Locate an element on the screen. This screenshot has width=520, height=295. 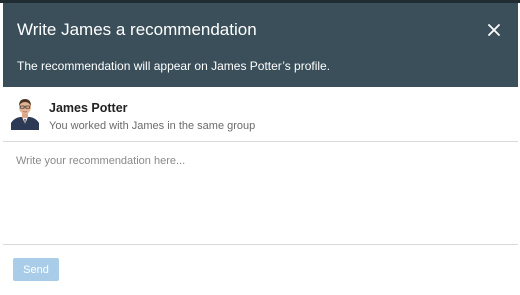
profile-context: You worked with James in the same group is located at coordinates (152, 126).